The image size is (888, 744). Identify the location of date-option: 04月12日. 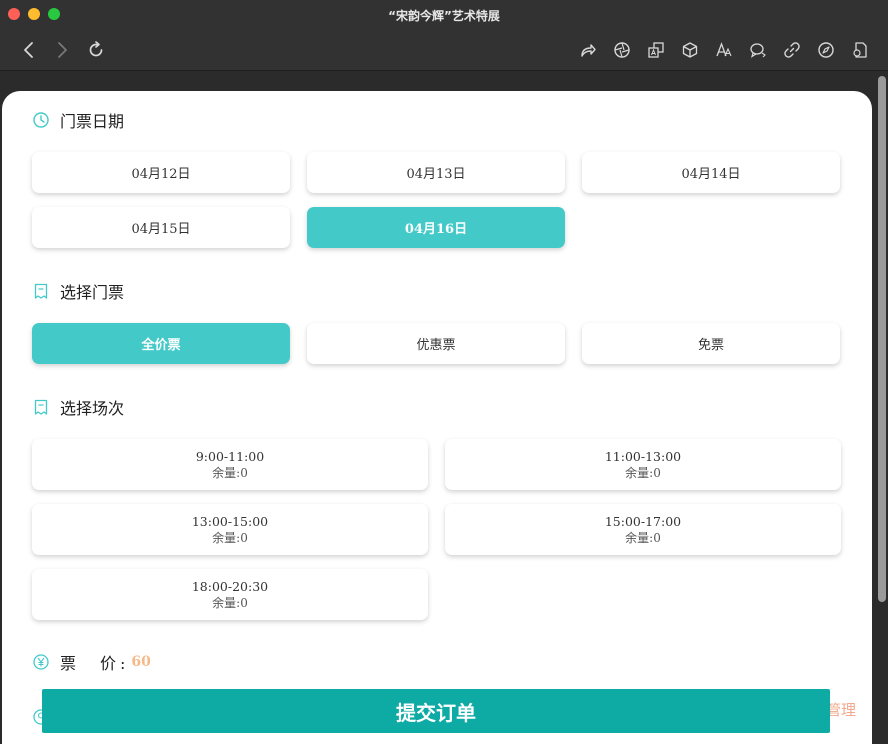
(161, 172).